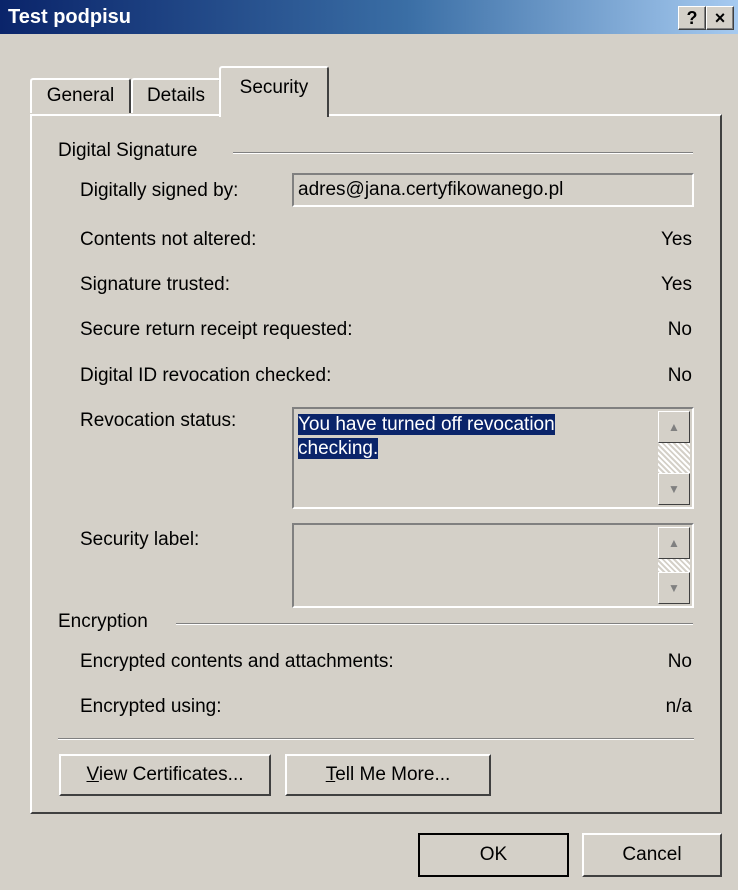 The image size is (738, 890). What do you see at coordinates (330, 774) in the screenshot?
I see `tell-me-more-mnemonic: T` at bounding box center [330, 774].